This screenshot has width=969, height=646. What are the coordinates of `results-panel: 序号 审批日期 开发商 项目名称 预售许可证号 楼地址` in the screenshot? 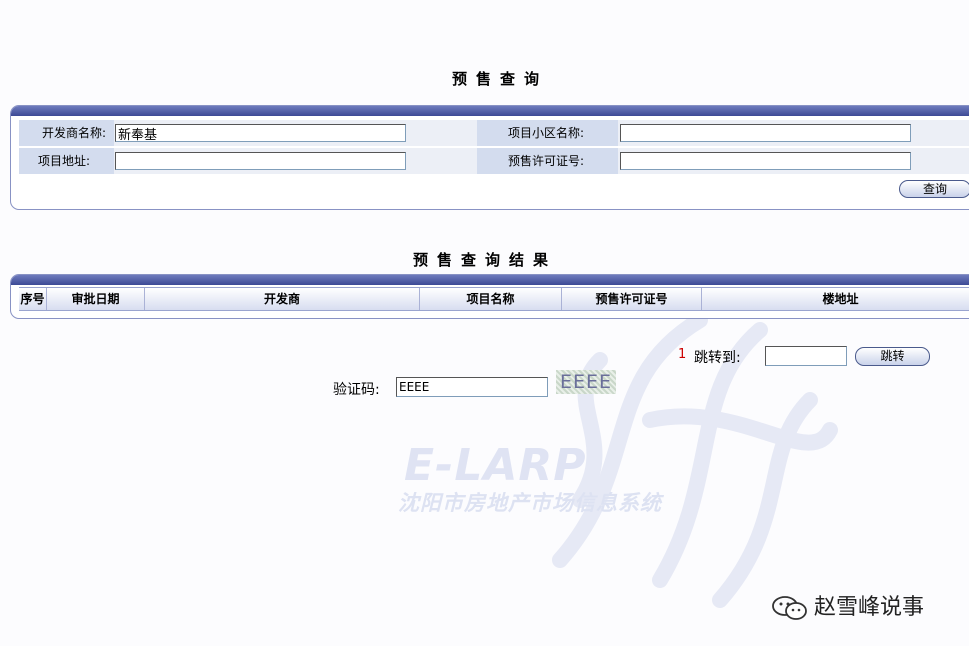 It's located at (489, 296).